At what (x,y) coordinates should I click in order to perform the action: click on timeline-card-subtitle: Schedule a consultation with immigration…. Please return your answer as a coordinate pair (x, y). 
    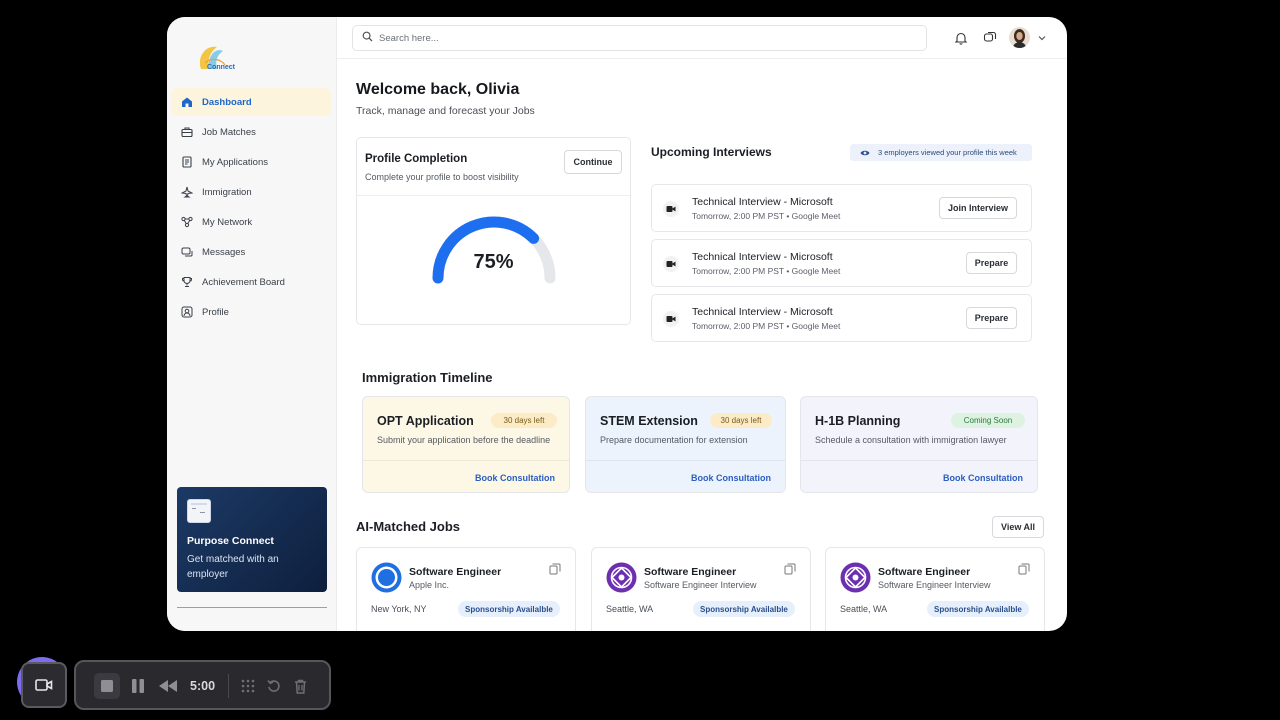
    Looking at the image, I should click on (911, 440).